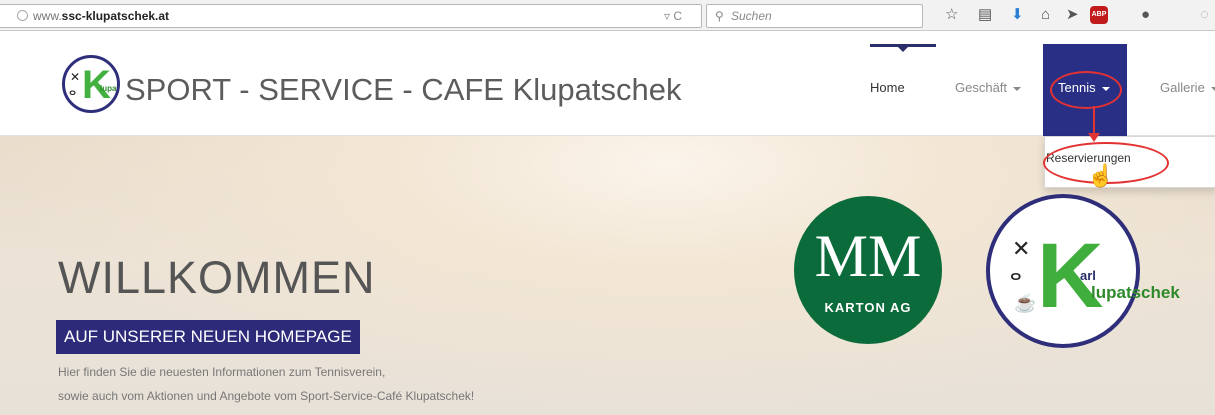 Image resolution: width=1215 pixels, height=415 pixels. What do you see at coordinates (403, 90) in the screenshot?
I see `site-title: SPORT - SERVICE - CAFE Klupatschek` at bounding box center [403, 90].